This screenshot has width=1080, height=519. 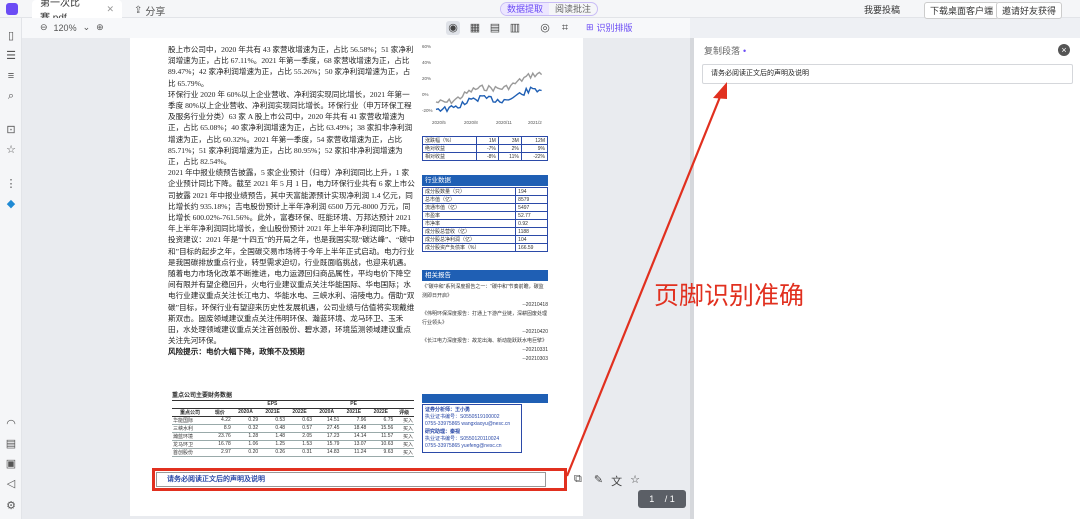 What do you see at coordinates (578, 481) in the screenshot?
I see `copy-icon: ⧉` at bounding box center [578, 481].